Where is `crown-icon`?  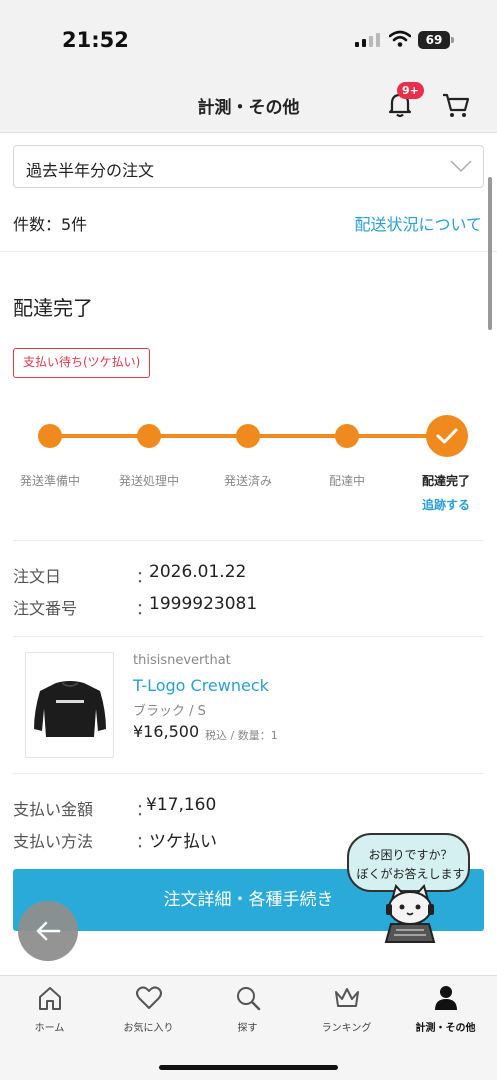 crown-icon is located at coordinates (346, 997).